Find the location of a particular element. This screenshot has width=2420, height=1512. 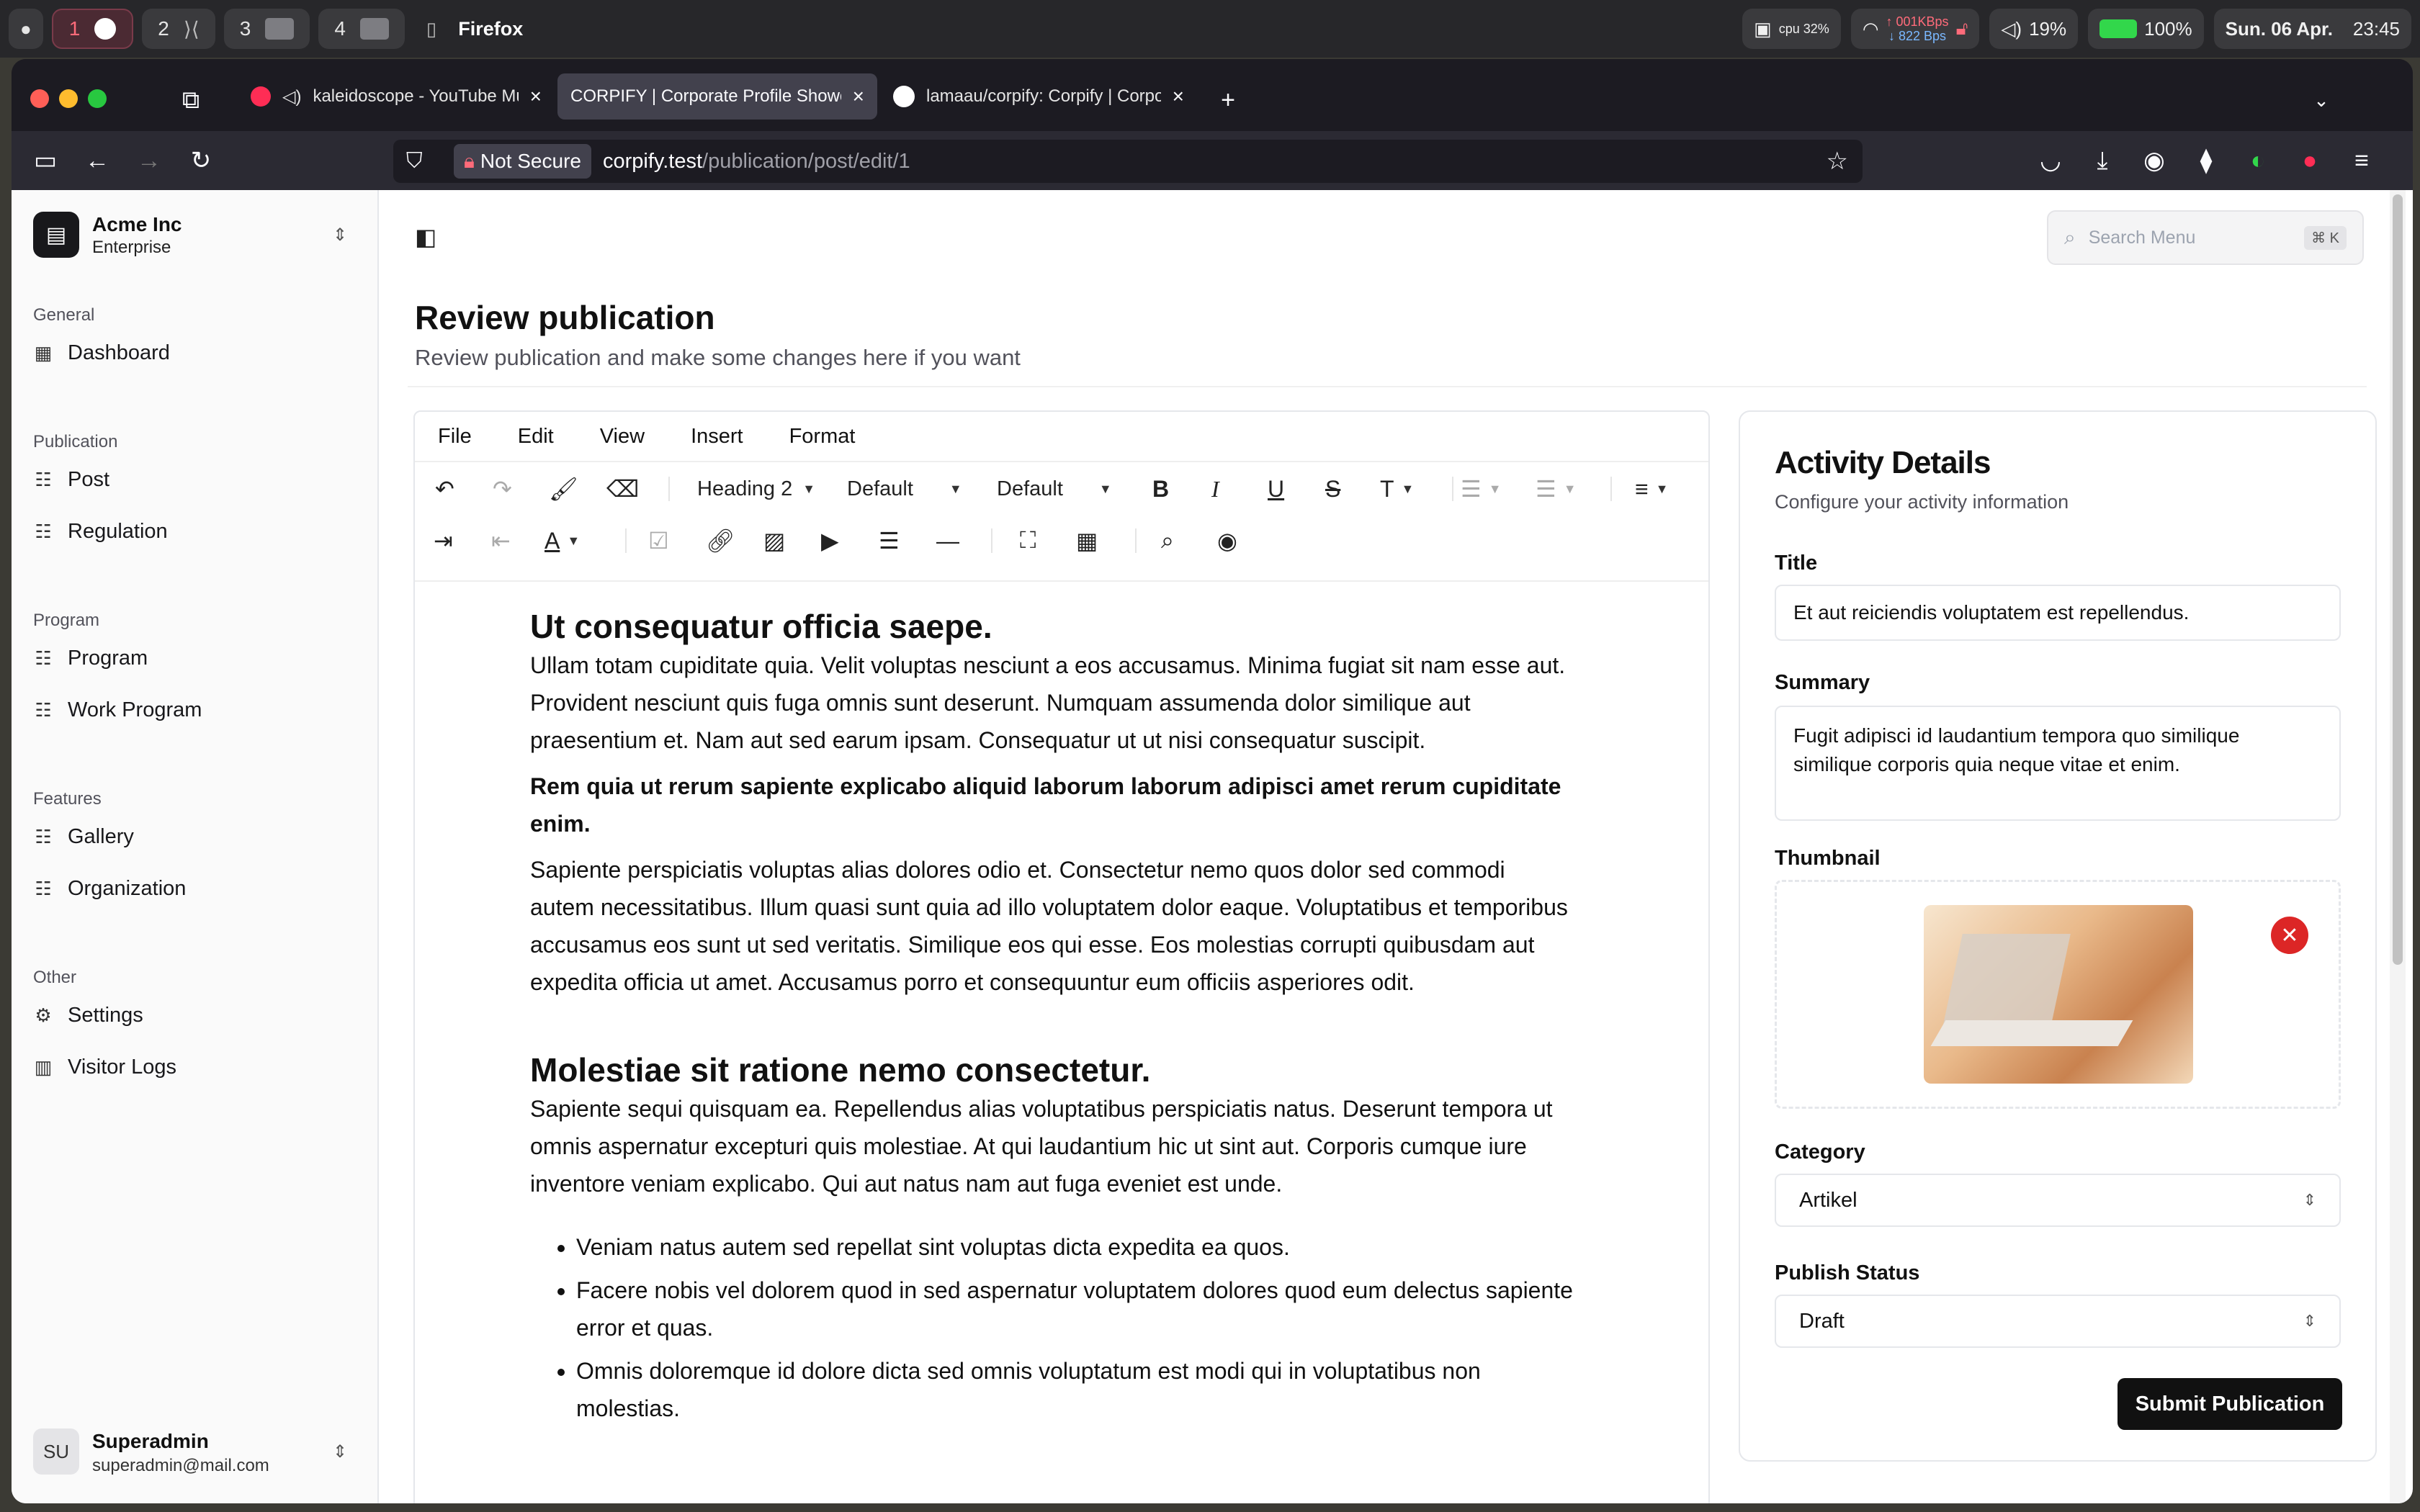

bookmark-star-icon: ☆ is located at coordinates (1837, 161).